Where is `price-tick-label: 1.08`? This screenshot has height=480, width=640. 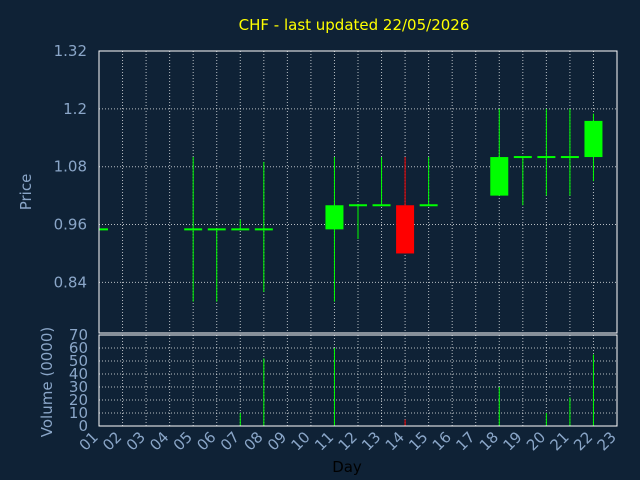 price-tick-label: 1.08 is located at coordinates (70, 167).